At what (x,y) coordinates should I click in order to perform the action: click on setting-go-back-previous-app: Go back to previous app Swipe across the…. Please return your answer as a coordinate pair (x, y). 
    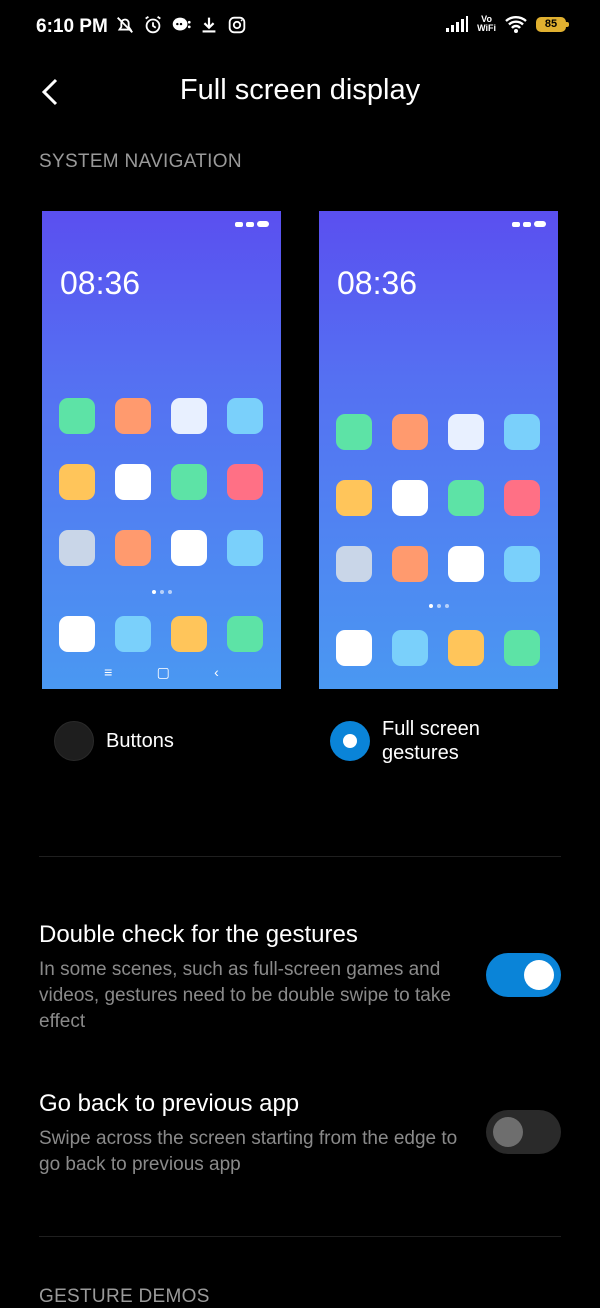
    Looking at the image, I should click on (254, 1134).